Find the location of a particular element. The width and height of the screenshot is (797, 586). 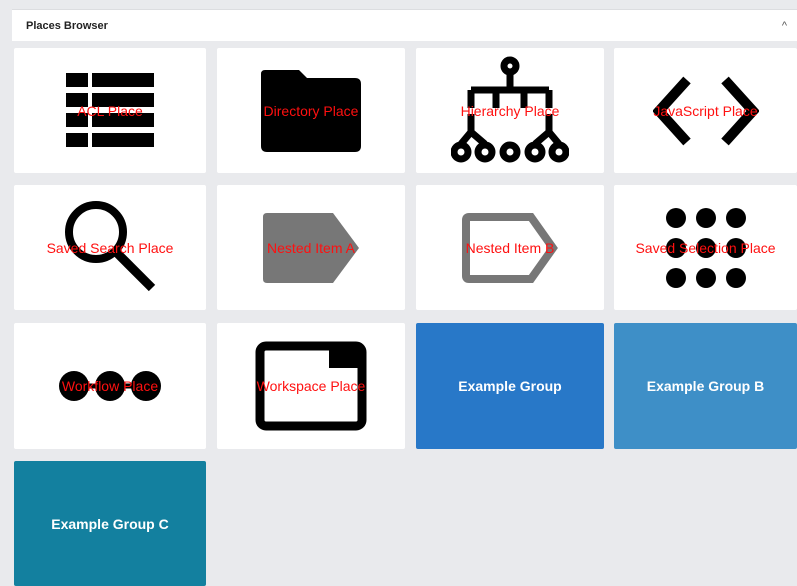

place-tile-workflow: Workflow Place is located at coordinates (110, 386).